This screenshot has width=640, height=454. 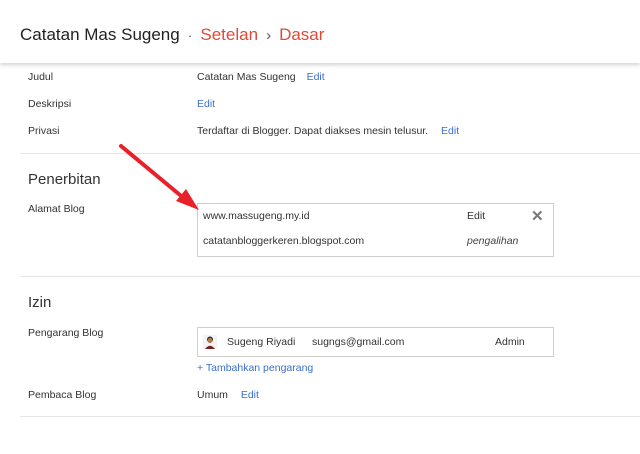 What do you see at coordinates (302, 34) in the screenshot?
I see `breadcrumb-basic: Dasar` at bounding box center [302, 34].